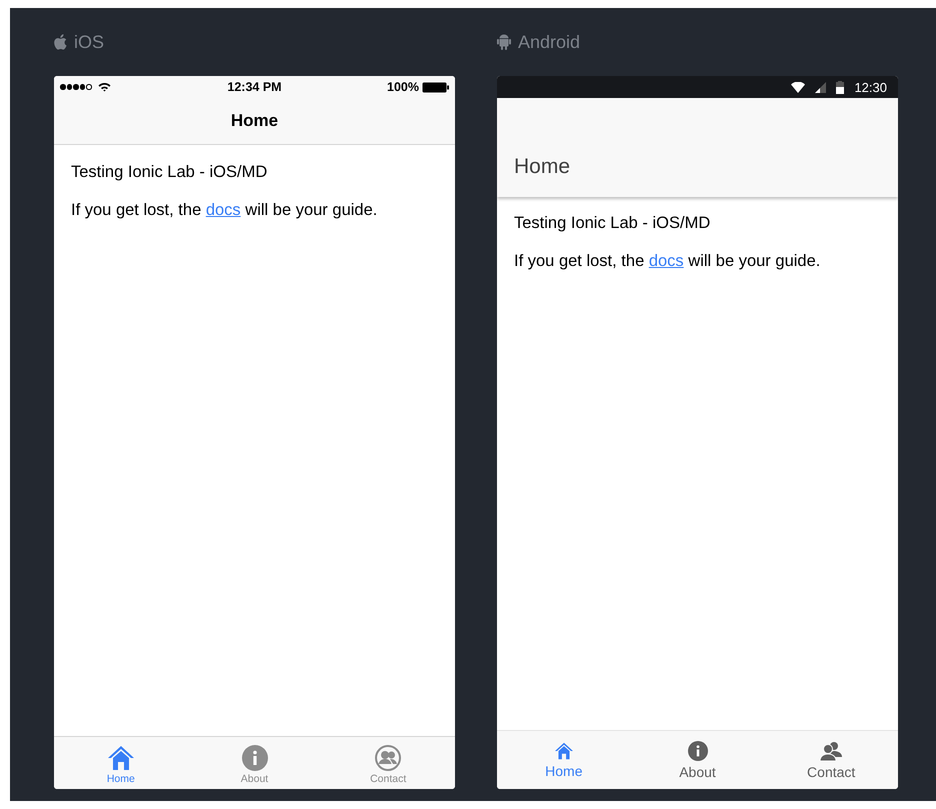 This screenshot has height=809, width=936. What do you see at coordinates (504, 42) in the screenshot?
I see `android-icon` at bounding box center [504, 42].